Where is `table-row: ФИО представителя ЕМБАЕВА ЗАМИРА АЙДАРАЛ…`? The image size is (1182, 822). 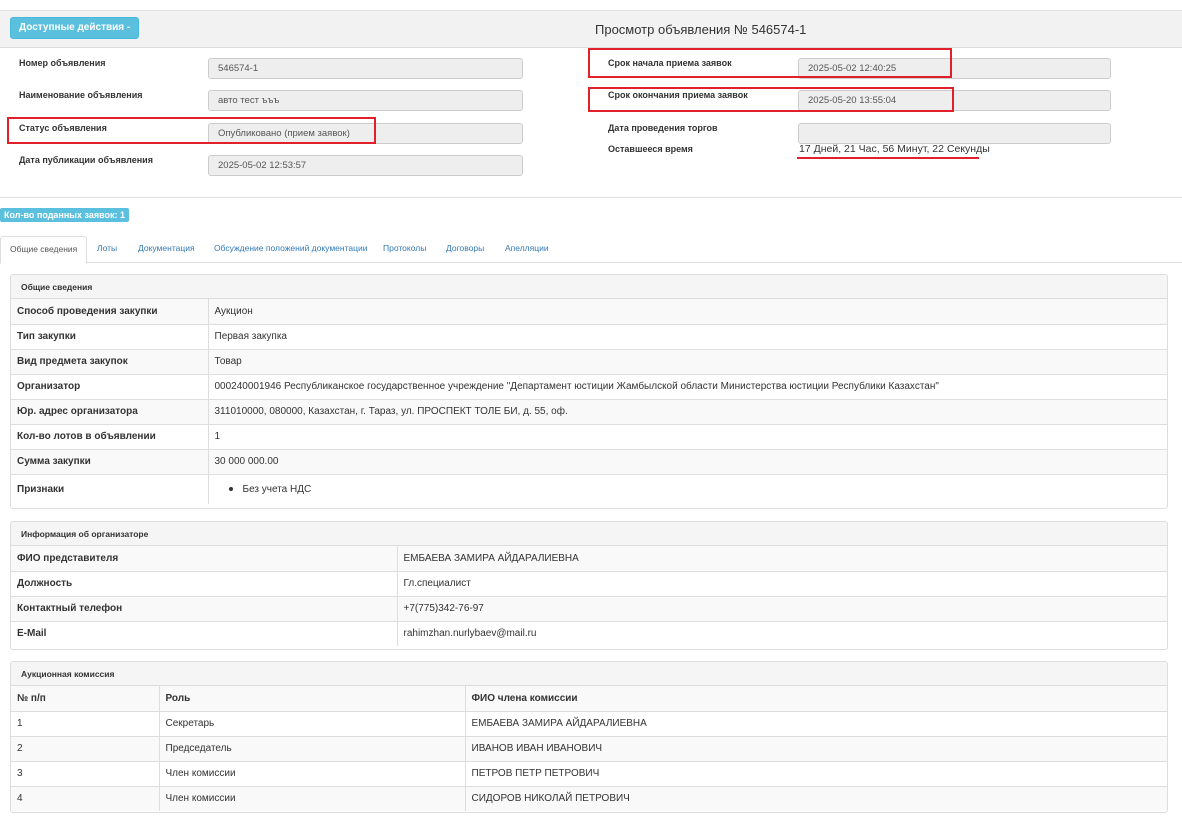 table-row: ФИО представителя ЕМБАЕВА ЗАМИРА АЙДАРАЛ… is located at coordinates (589, 558).